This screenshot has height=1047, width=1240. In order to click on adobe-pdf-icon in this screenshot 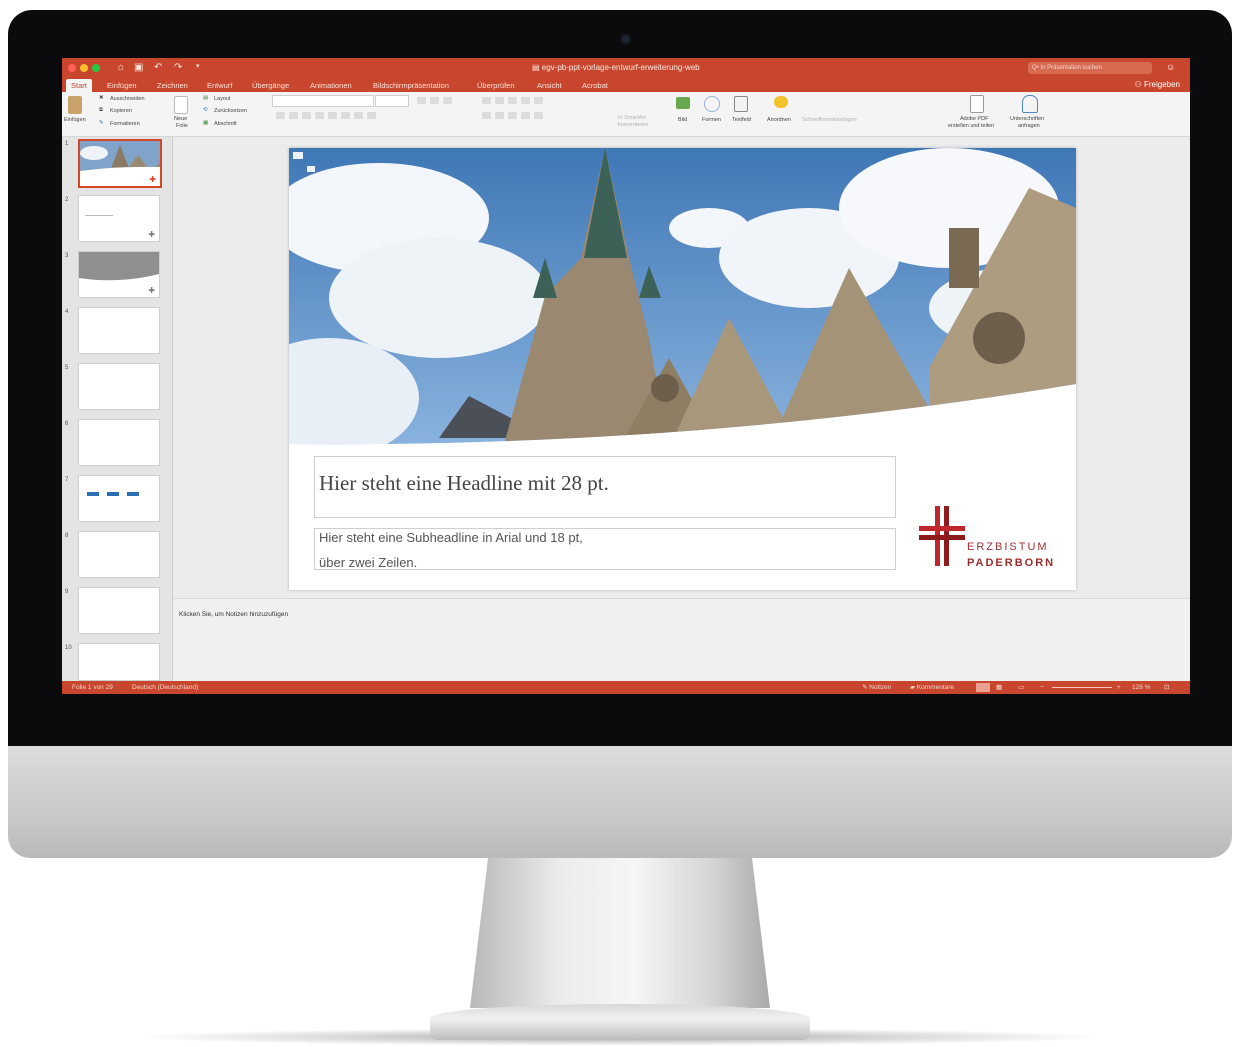, I will do `click(977, 104)`.